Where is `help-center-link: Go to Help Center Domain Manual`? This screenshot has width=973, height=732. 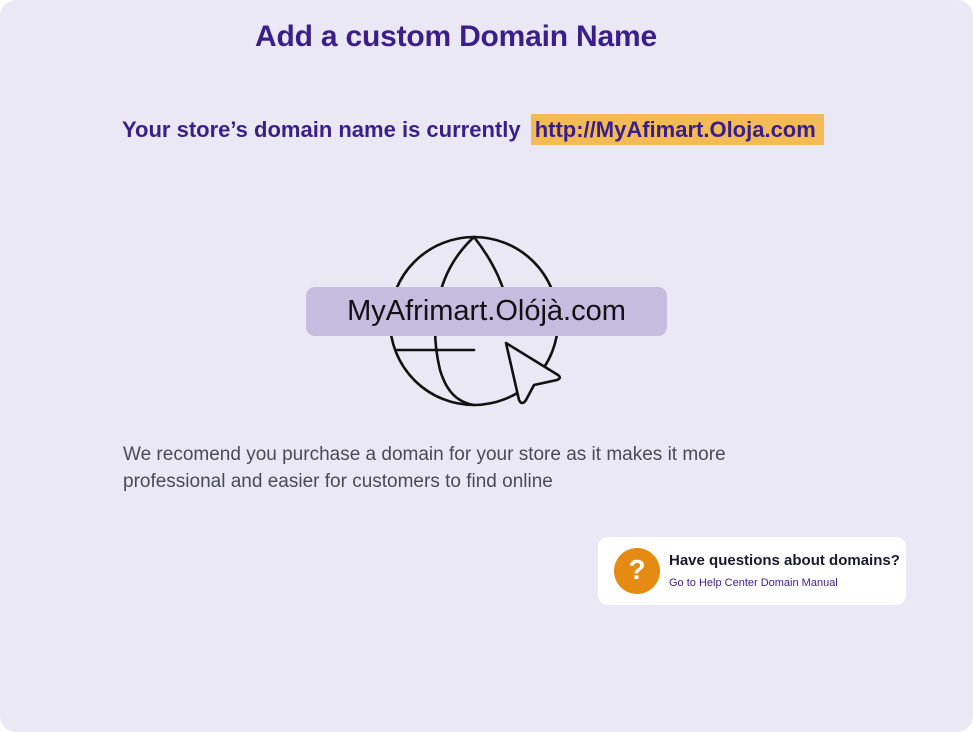 help-center-link: Go to Help Center Domain Manual is located at coordinates (753, 583).